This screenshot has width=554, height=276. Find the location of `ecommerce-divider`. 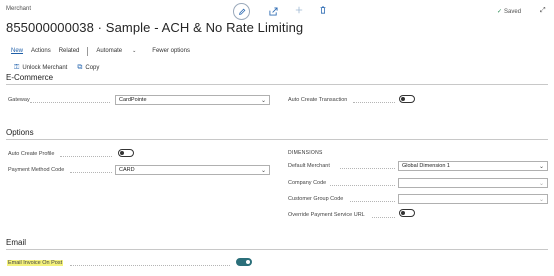

ecommerce-divider is located at coordinates (277, 84).